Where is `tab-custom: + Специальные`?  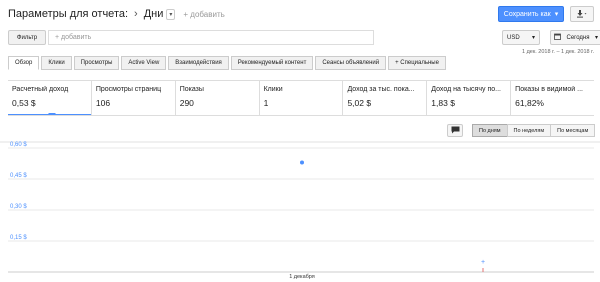 tab-custom: + Специальные is located at coordinates (417, 63).